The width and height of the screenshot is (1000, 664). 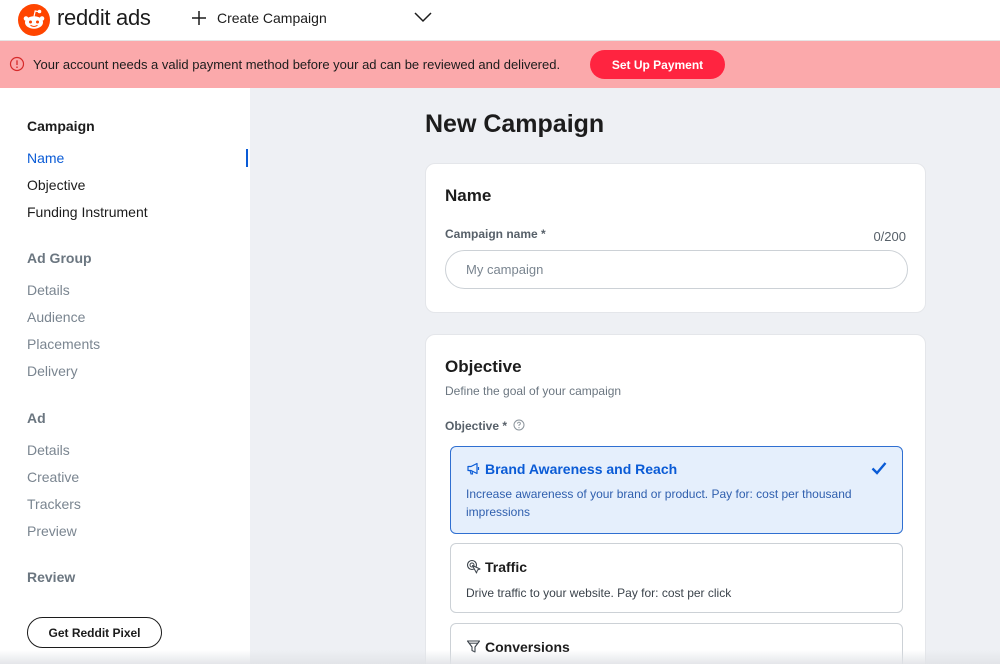 What do you see at coordinates (581, 469) in the screenshot?
I see `option-title: Brand Awareness and Reach` at bounding box center [581, 469].